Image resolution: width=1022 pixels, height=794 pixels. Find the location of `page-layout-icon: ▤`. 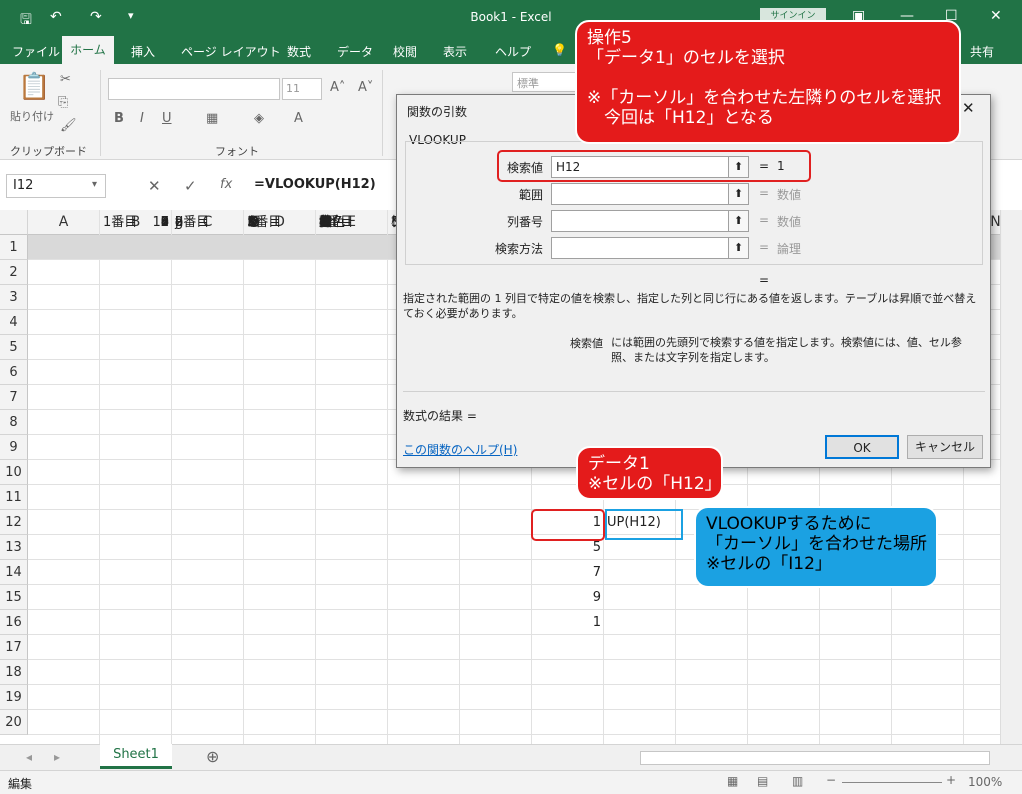

page-layout-icon: ▤ is located at coordinates (762, 781).